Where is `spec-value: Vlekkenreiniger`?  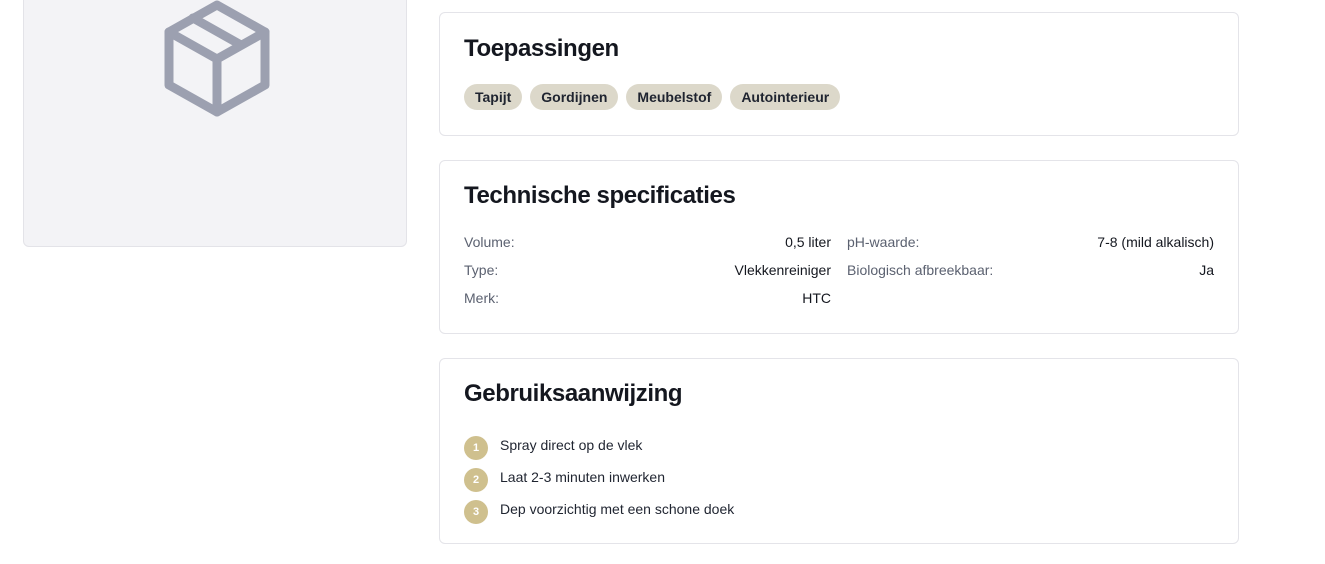
spec-value: Vlekkenreiniger is located at coordinates (783, 270).